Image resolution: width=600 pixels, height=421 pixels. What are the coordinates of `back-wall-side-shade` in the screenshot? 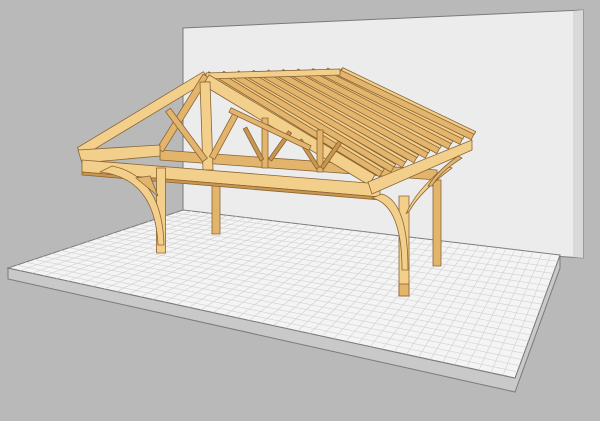 It's located at (578, 134).